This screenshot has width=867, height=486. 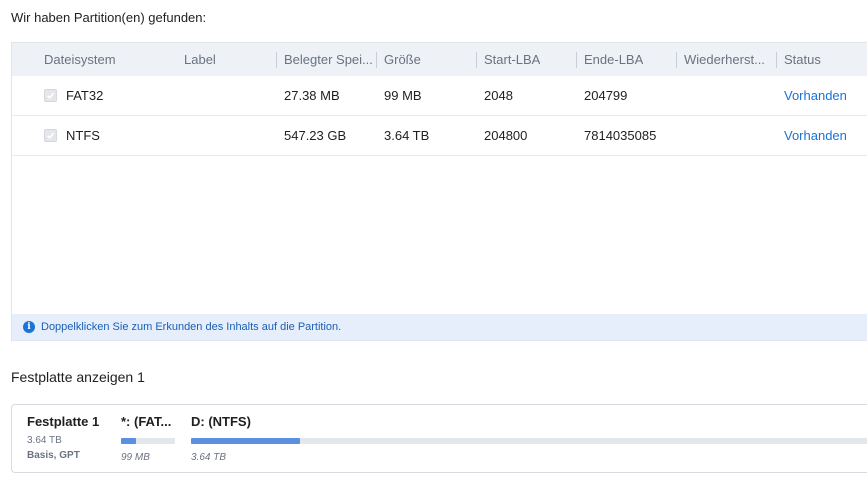 What do you see at coordinates (407, 135) in the screenshot?
I see `cell-size: 3.64 TB` at bounding box center [407, 135].